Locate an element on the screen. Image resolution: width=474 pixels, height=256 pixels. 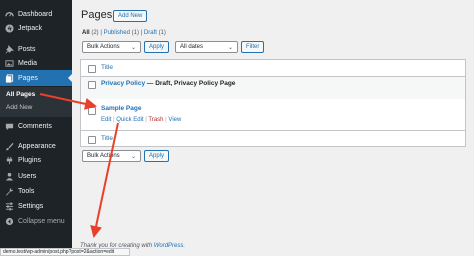
filter-published: Published is located at coordinates (117, 33).